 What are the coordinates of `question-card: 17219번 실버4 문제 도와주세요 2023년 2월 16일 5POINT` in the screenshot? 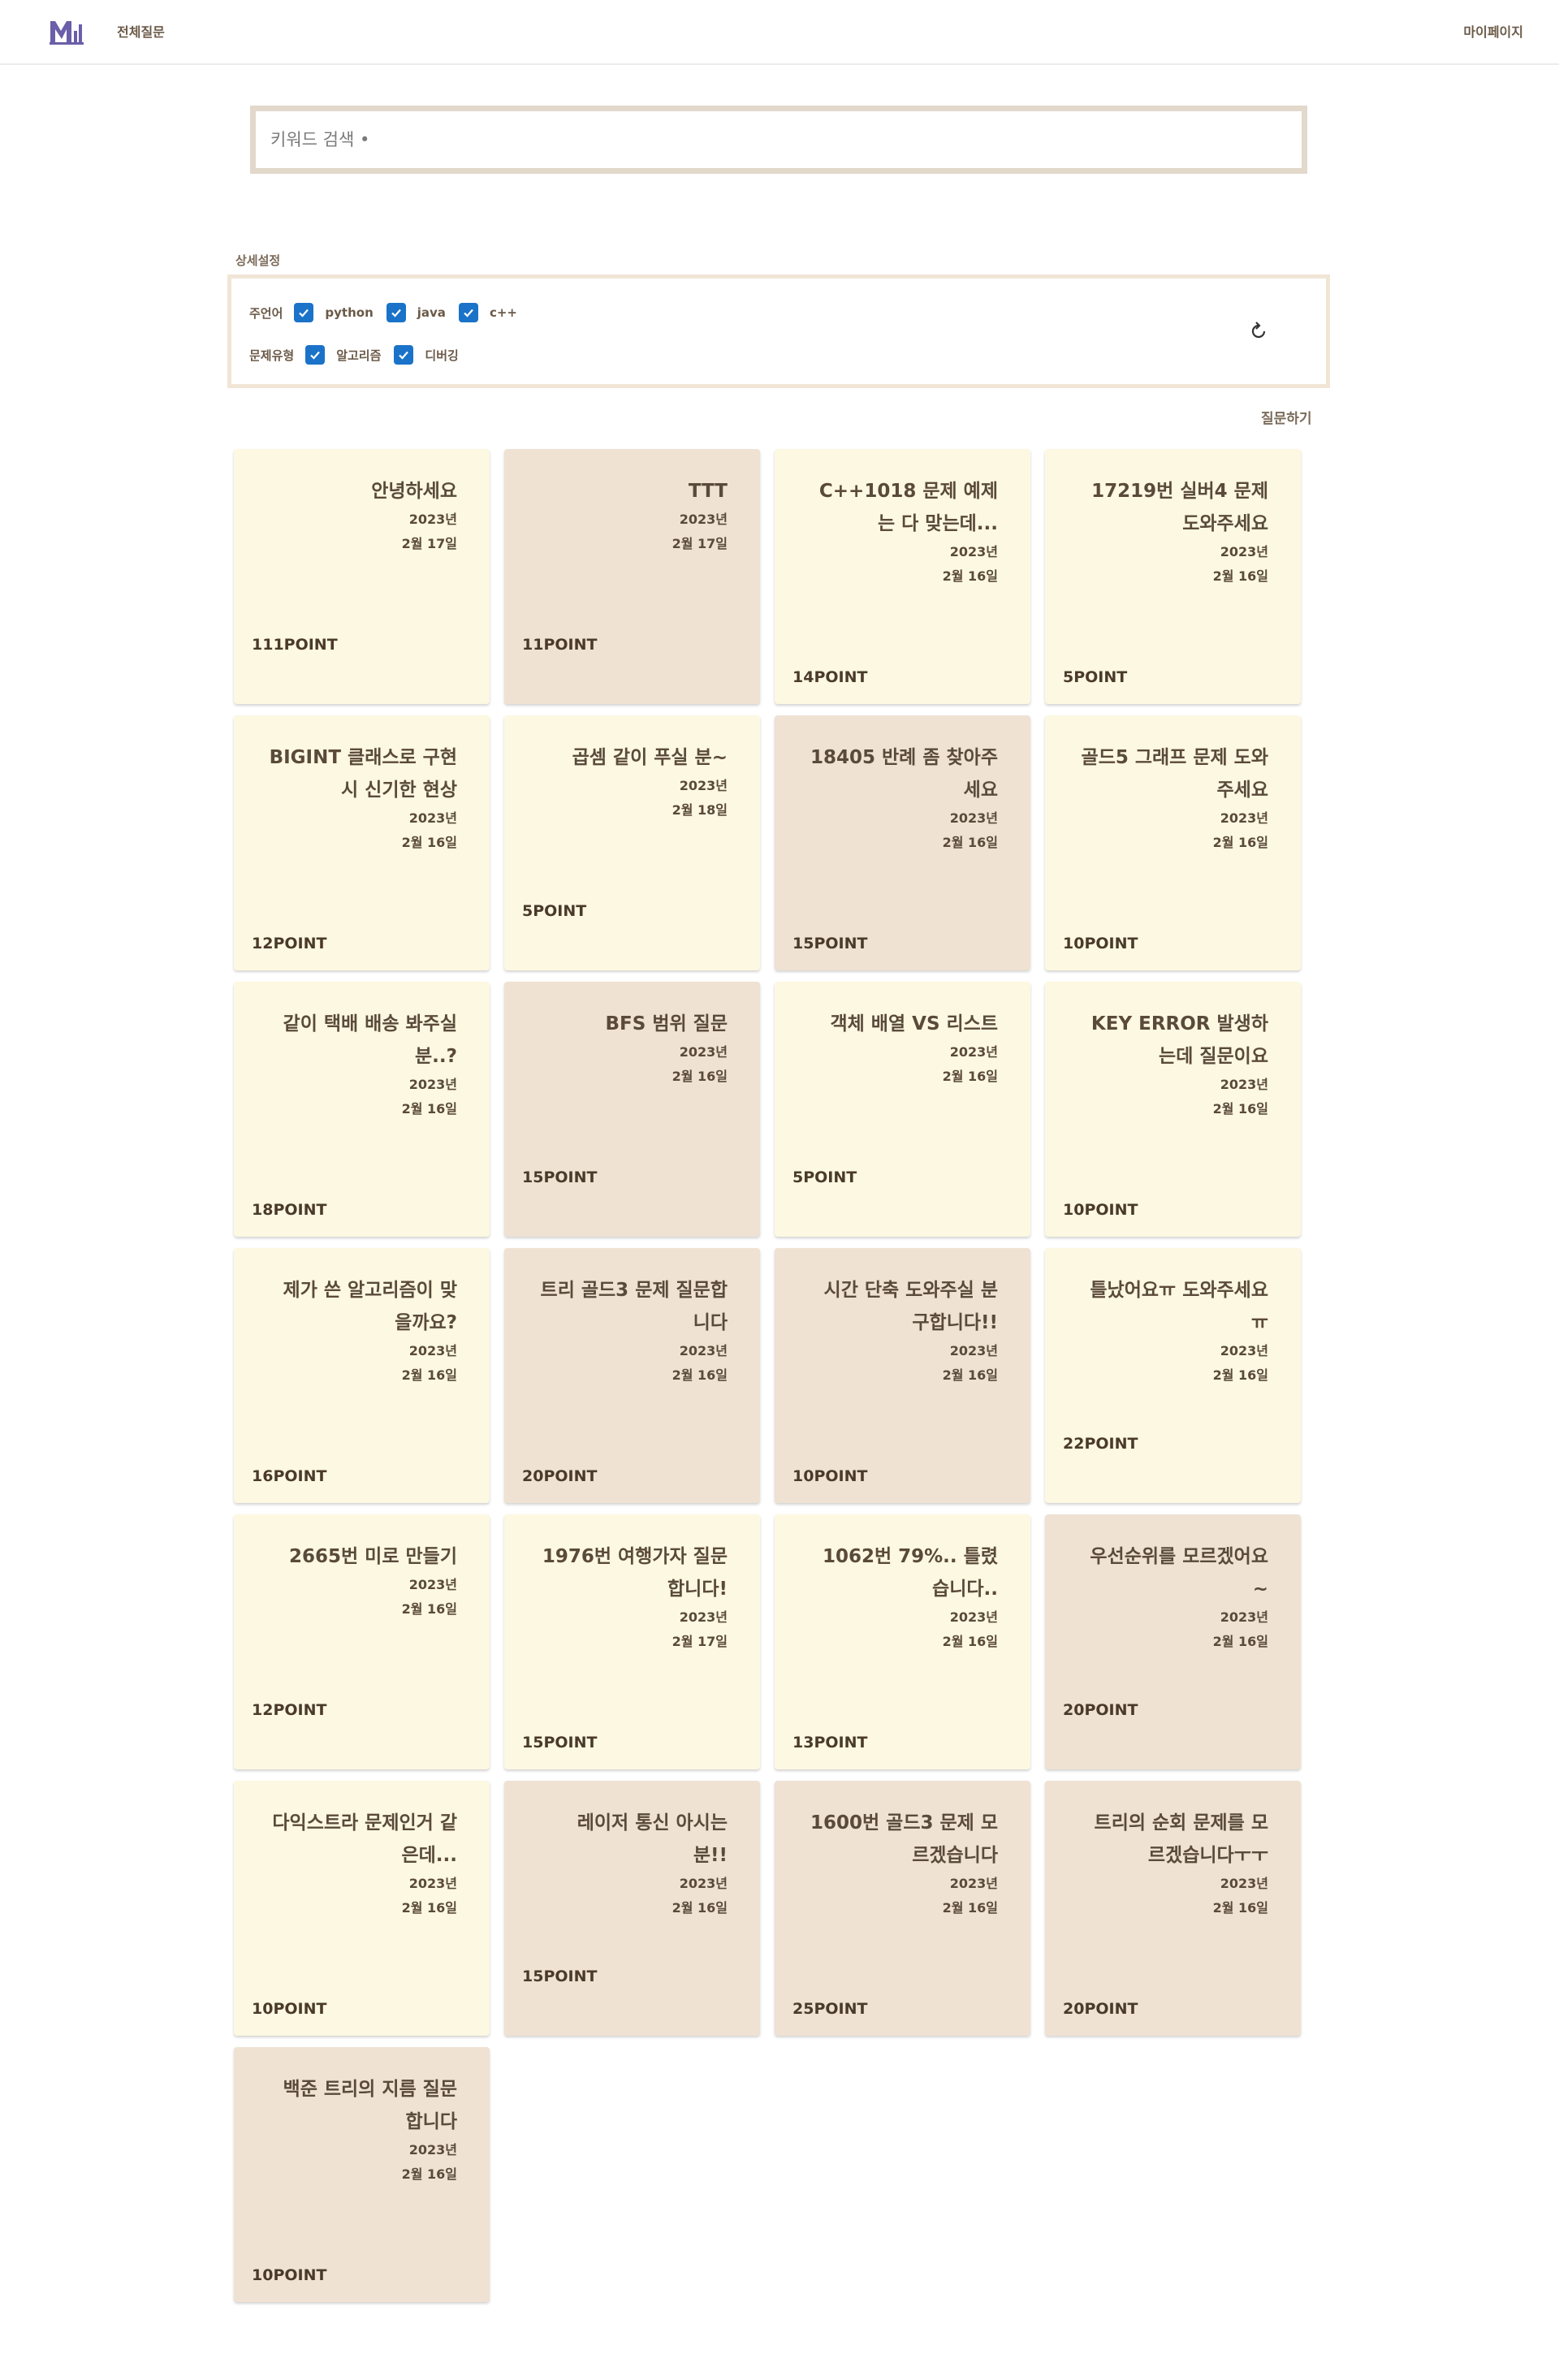 It's located at (1173, 577).